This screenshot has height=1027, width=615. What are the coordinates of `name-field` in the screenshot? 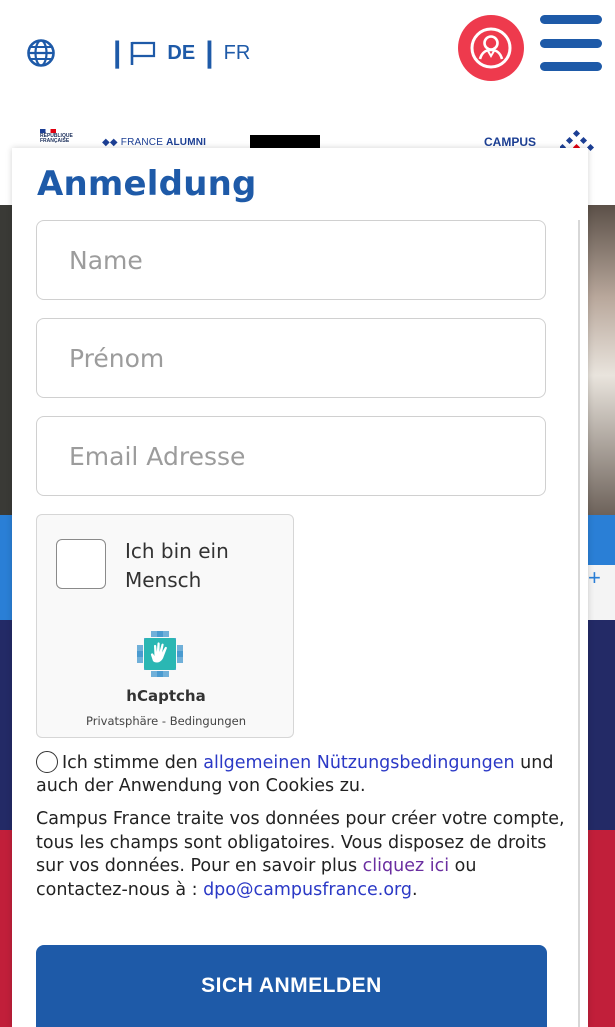 It's located at (291, 260).